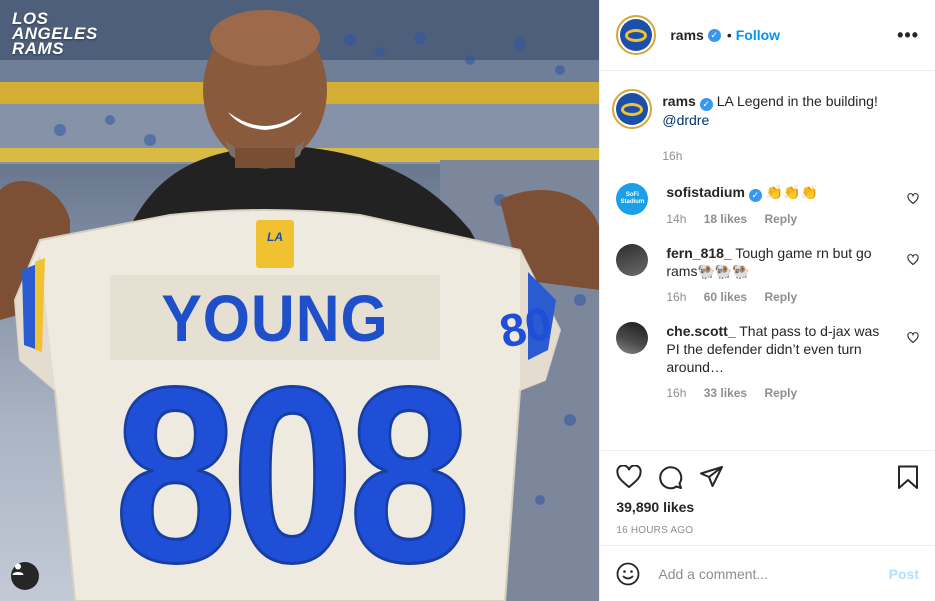 The width and height of the screenshot is (935, 601). What do you see at coordinates (767, 497) in the screenshot?
I see `post-actions: 39,890 likes 16 HOURS AGO` at bounding box center [767, 497].